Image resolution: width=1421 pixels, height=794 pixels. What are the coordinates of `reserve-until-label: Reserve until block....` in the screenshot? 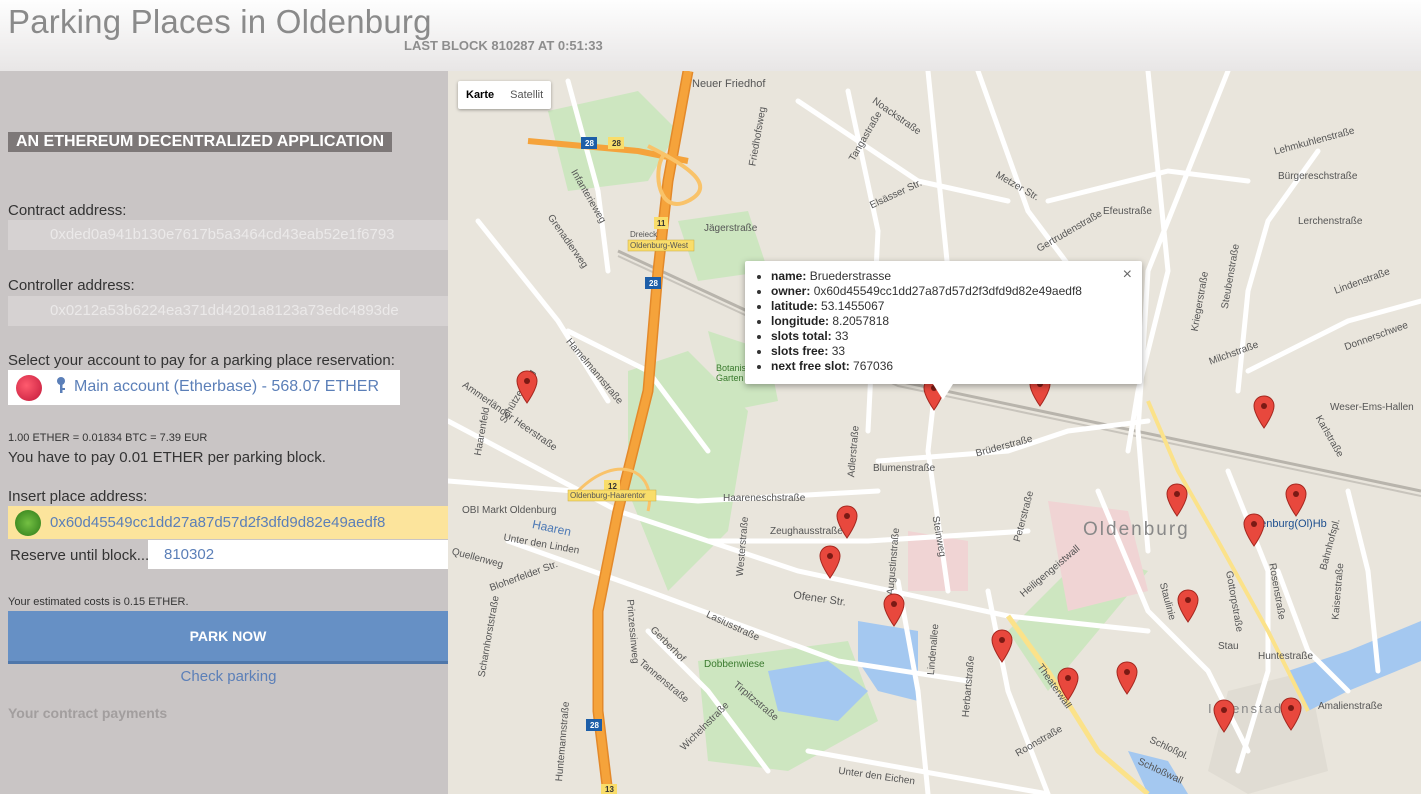 It's located at (82, 555).